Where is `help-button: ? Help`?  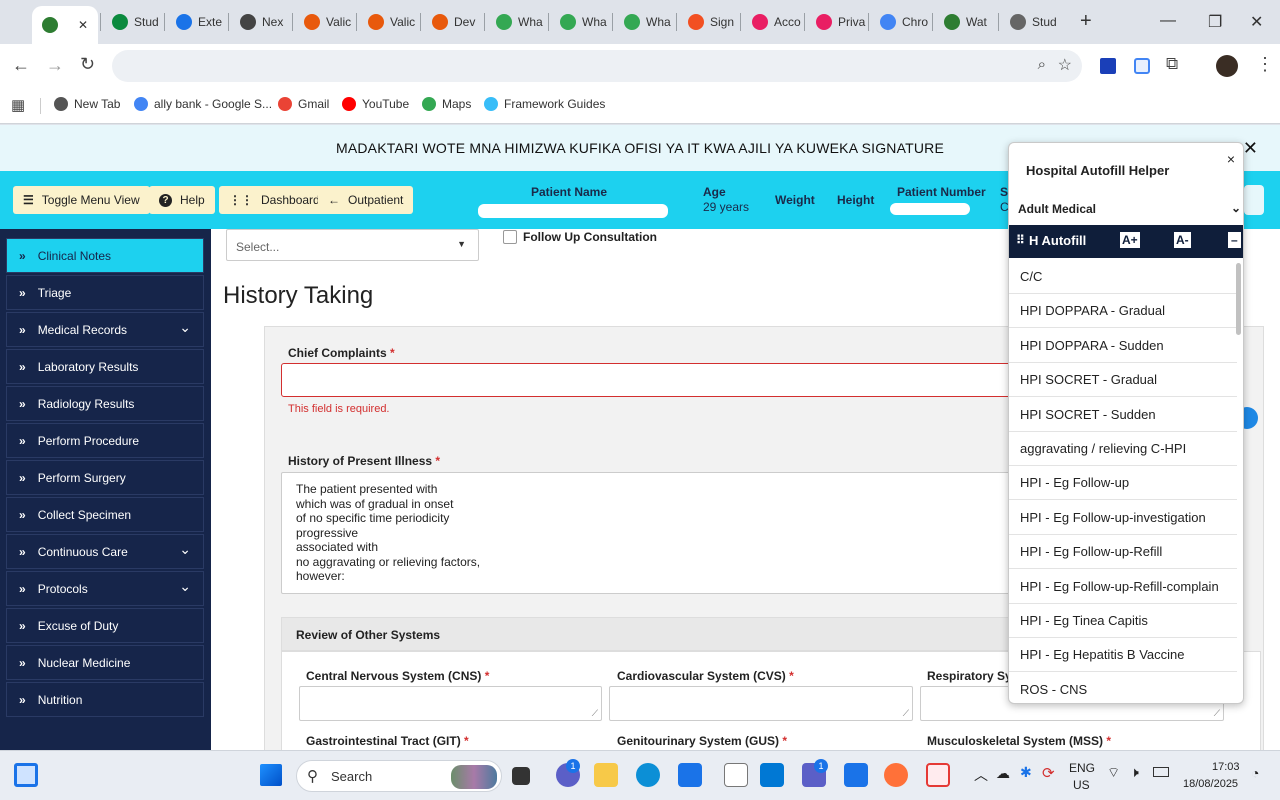
help-button: ? Help is located at coordinates (182, 200).